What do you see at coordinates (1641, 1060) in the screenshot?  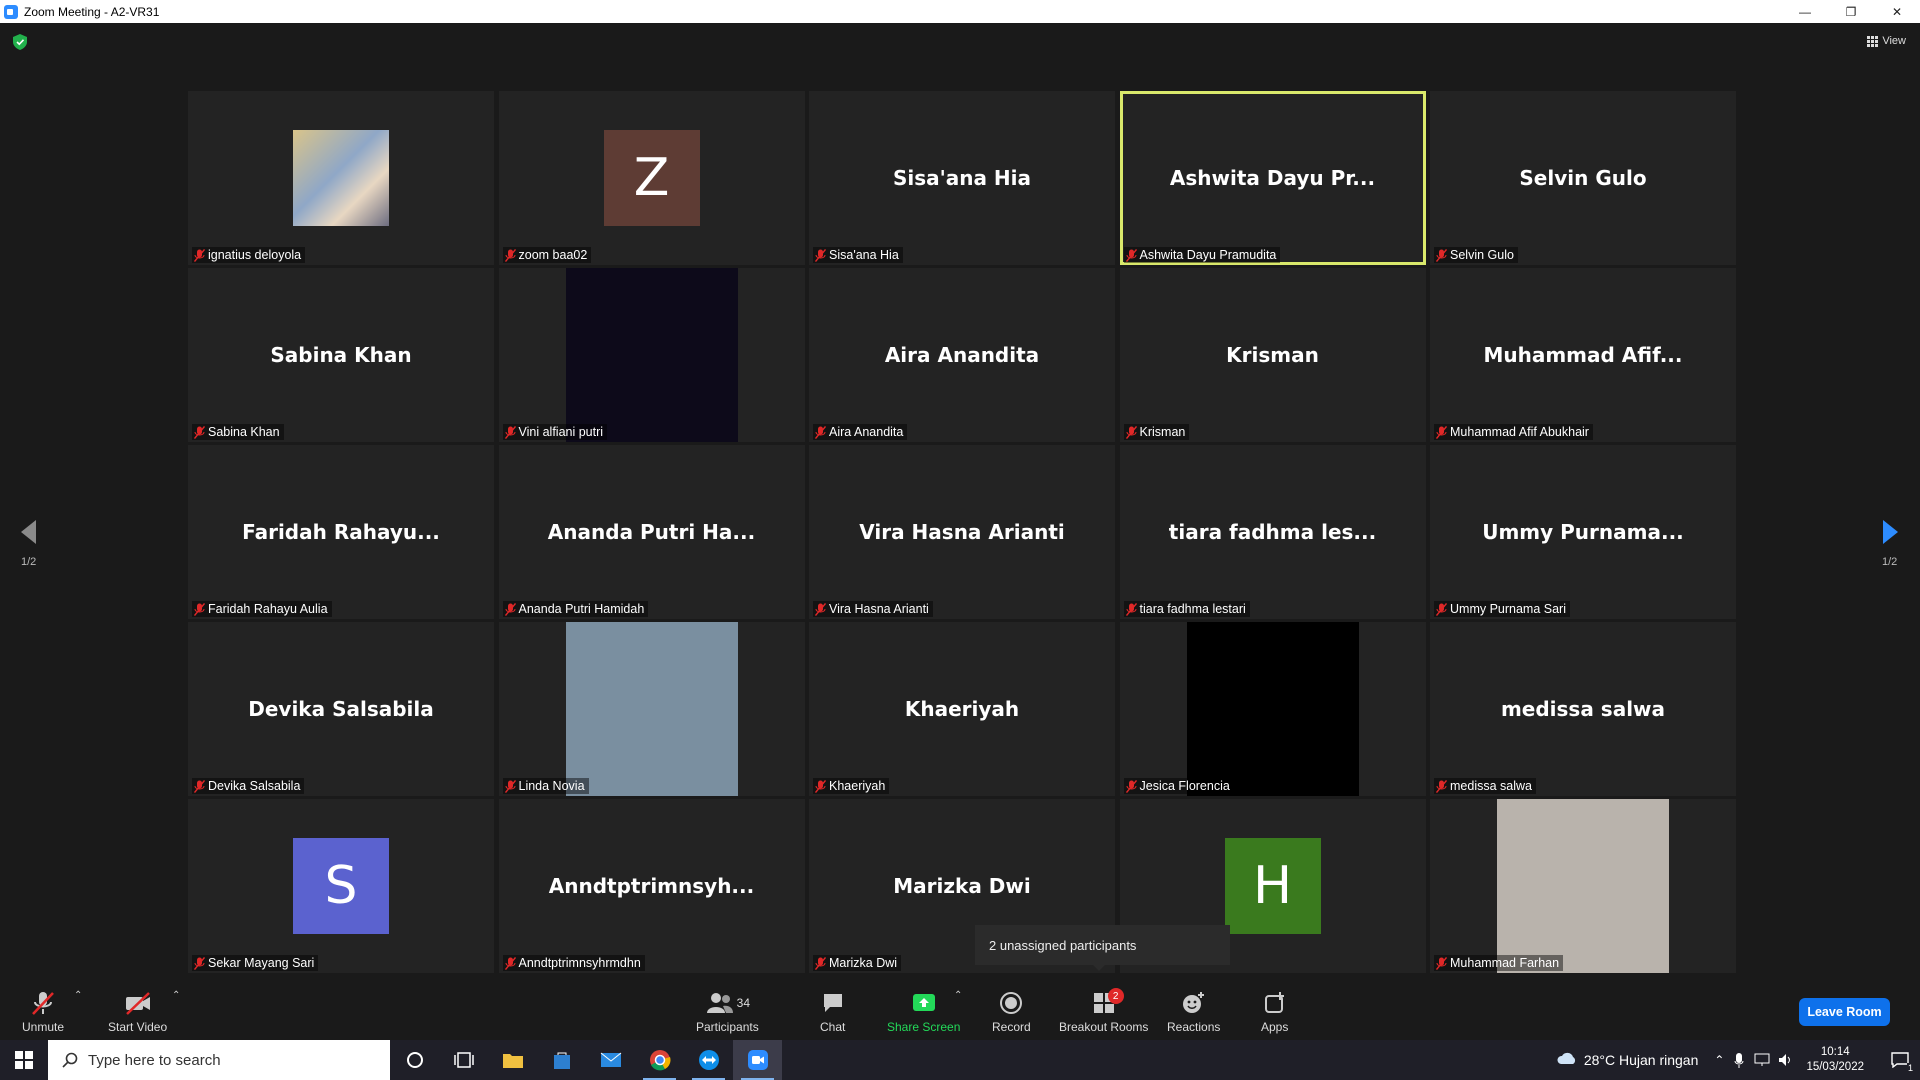 I see `weather-text: 28°C Hujan ringan` at bounding box center [1641, 1060].